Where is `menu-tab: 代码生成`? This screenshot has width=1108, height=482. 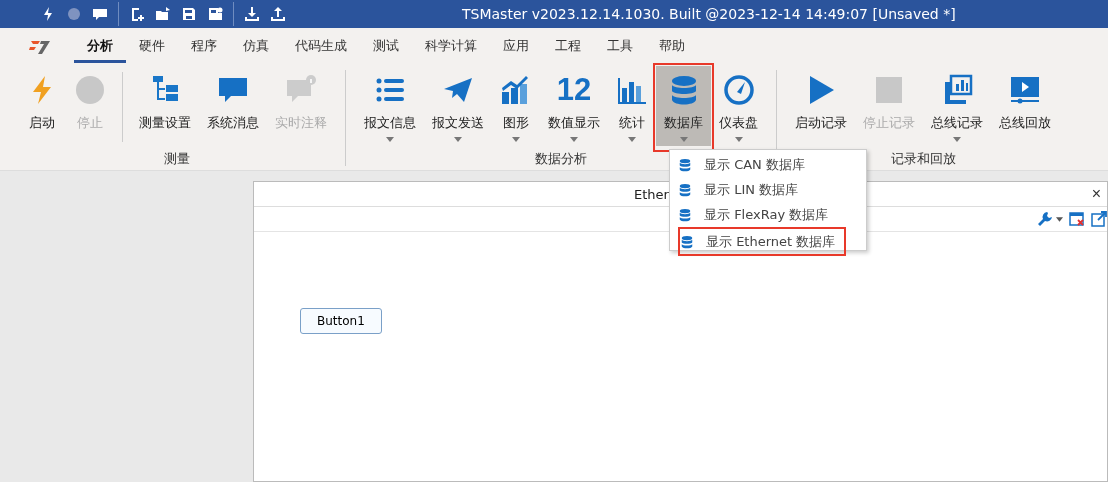
menu-tab: 代码生成 is located at coordinates (321, 47).